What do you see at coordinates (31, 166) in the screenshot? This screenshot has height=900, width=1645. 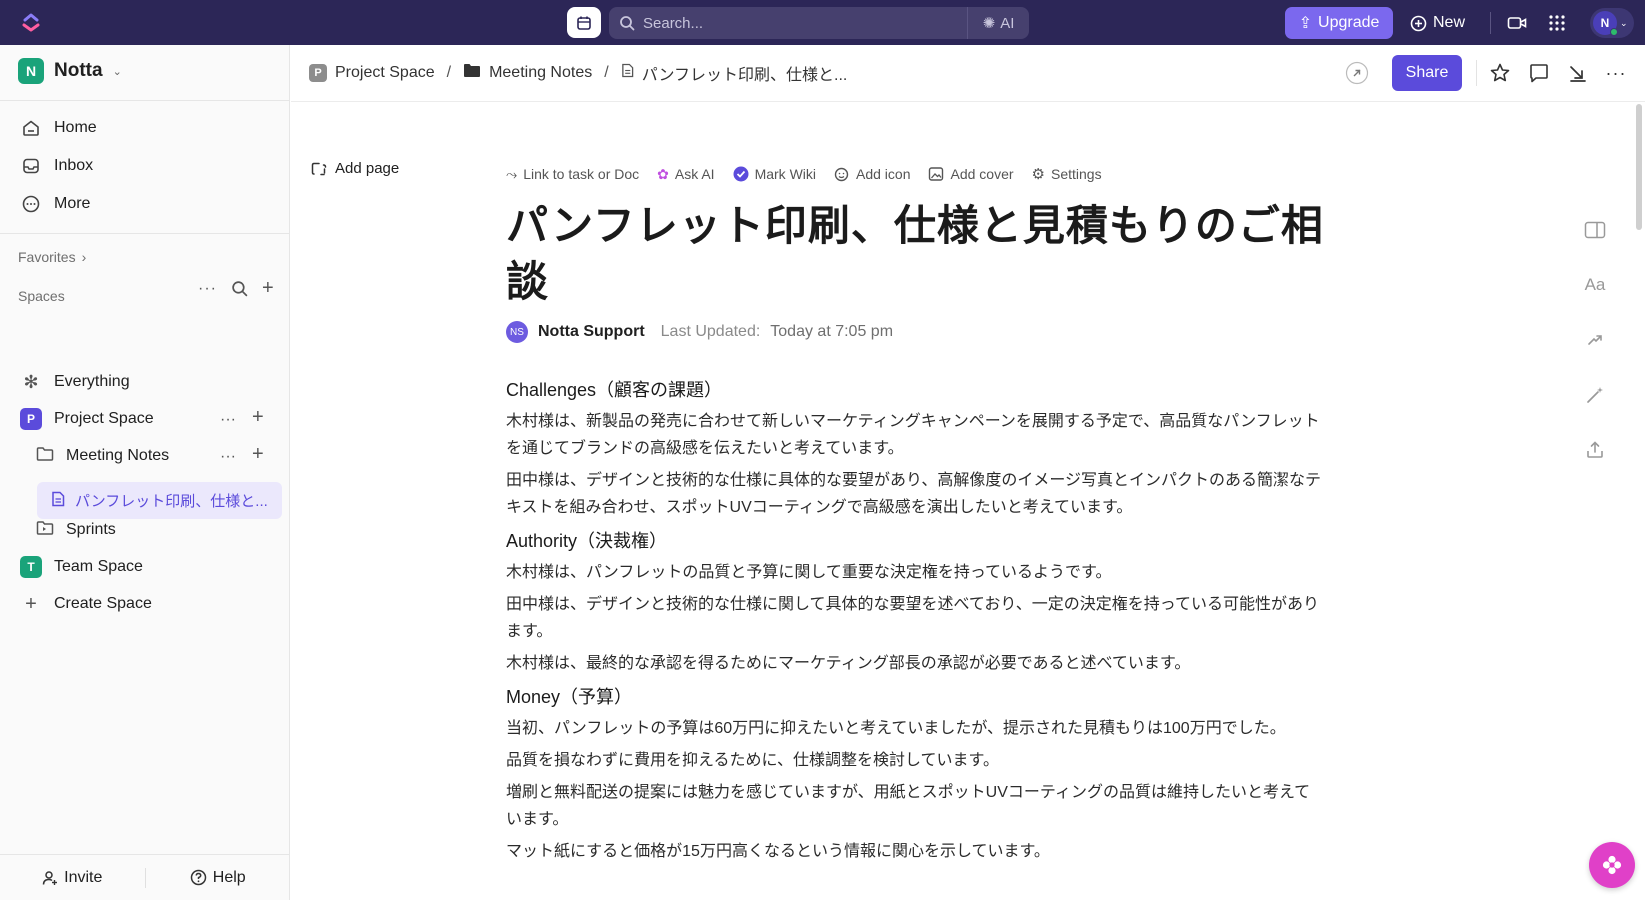 I see `inbox-icon` at bounding box center [31, 166].